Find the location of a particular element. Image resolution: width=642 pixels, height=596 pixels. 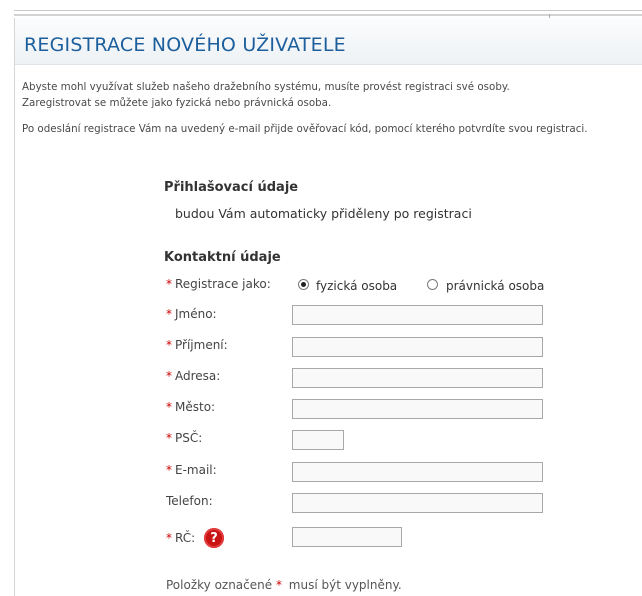

radio-label-pravnicka-osoba: právnická osoba is located at coordinates (495, 286).